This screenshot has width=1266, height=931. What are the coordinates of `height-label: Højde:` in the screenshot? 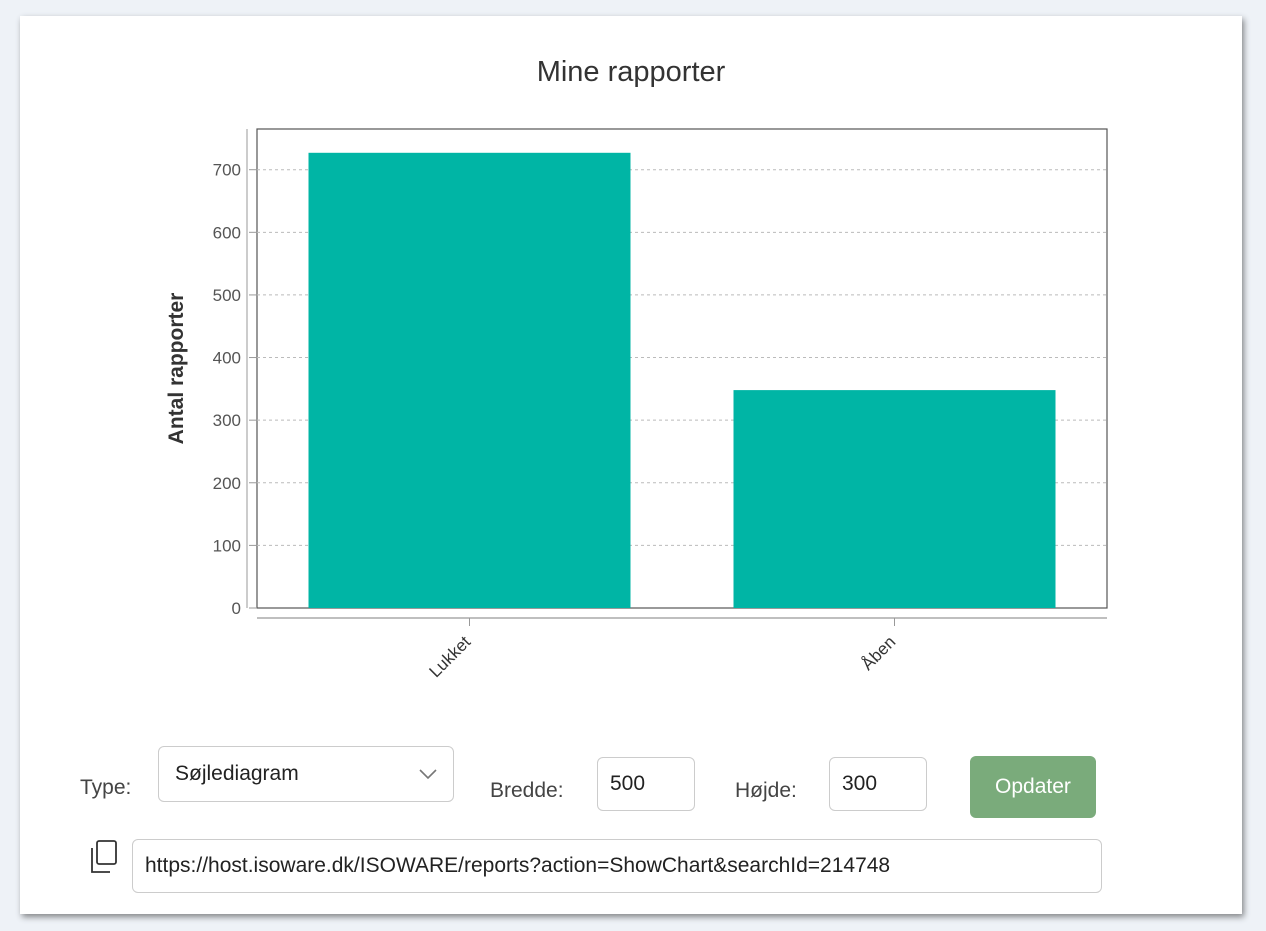 It's located at (766, 790).